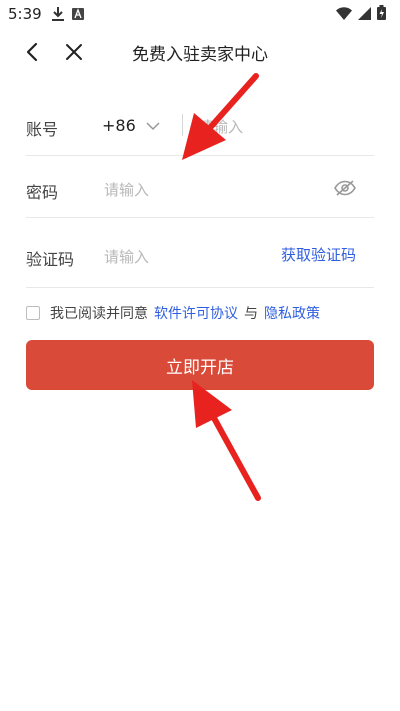 Image resolution: width=400 pixels, height=711 pixels. Describe the element at coordinates (99, 314) in the screenshot. I see `agreement-prefix: 我已阅读并同意` at that location.